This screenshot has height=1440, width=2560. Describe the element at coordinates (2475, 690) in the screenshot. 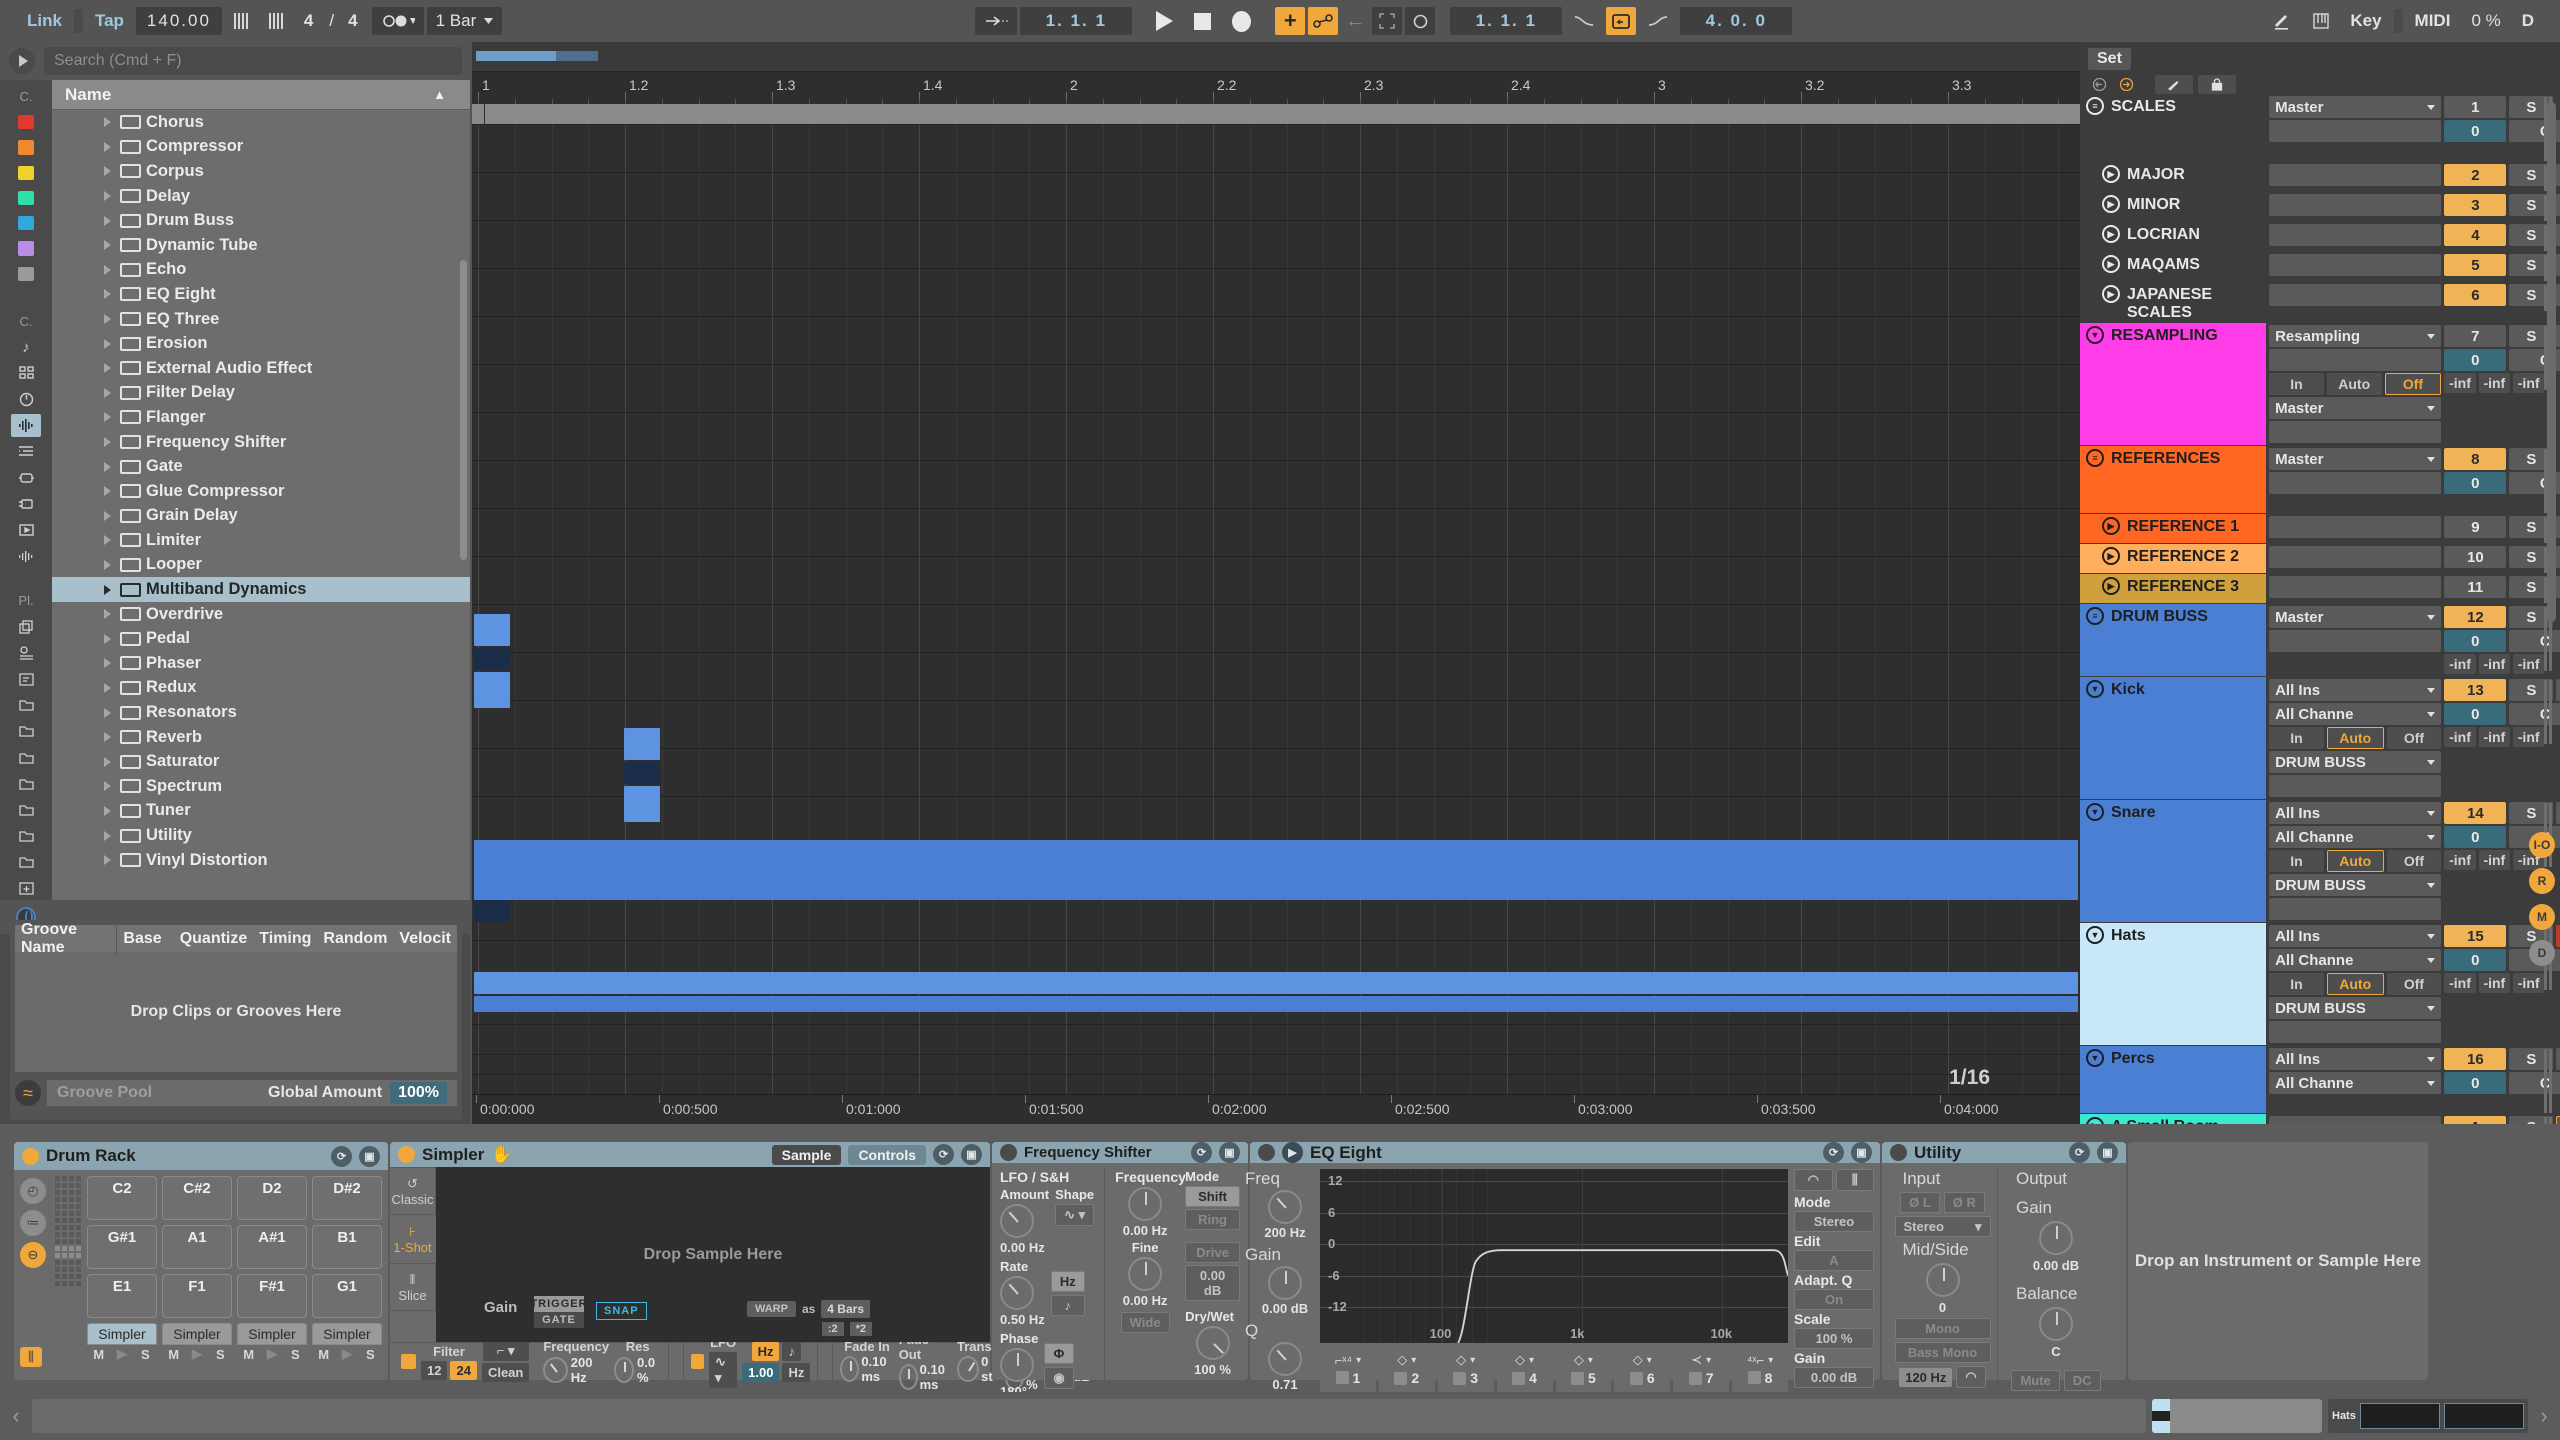

I see `track-number: 13` at that location.